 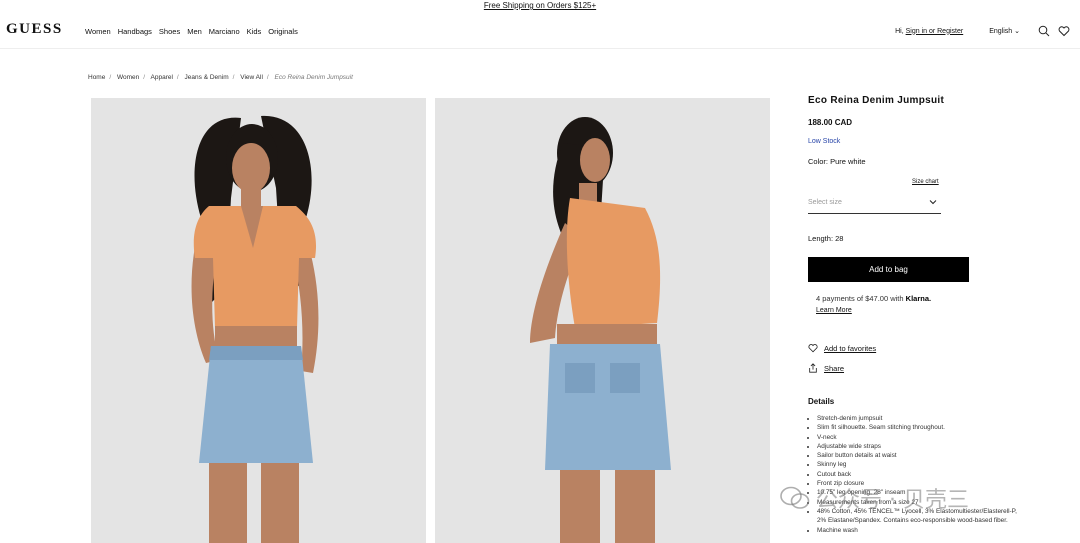 I want to click on add-to-bag-button: Add to bag, so click(x=888, y=269).